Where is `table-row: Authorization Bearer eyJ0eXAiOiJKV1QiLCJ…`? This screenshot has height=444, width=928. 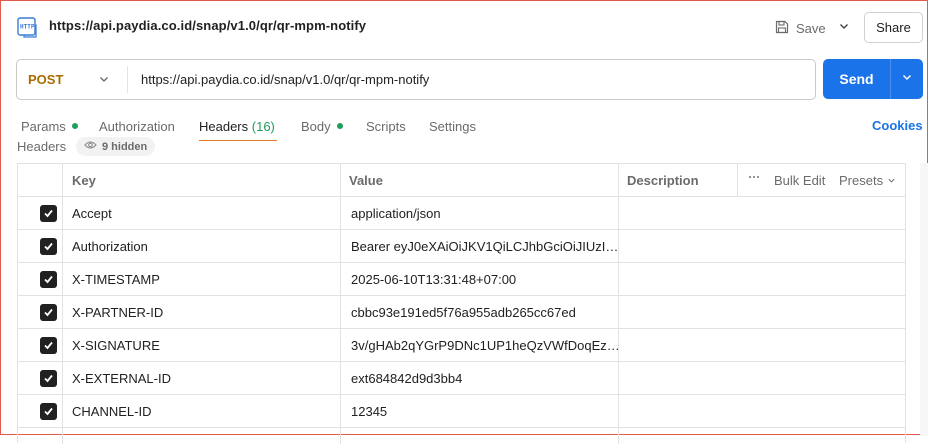
table-row: Authorization Bearer eyJ0eXAiOiJKV1QiLCJ… is located at coordinates (461, 246).